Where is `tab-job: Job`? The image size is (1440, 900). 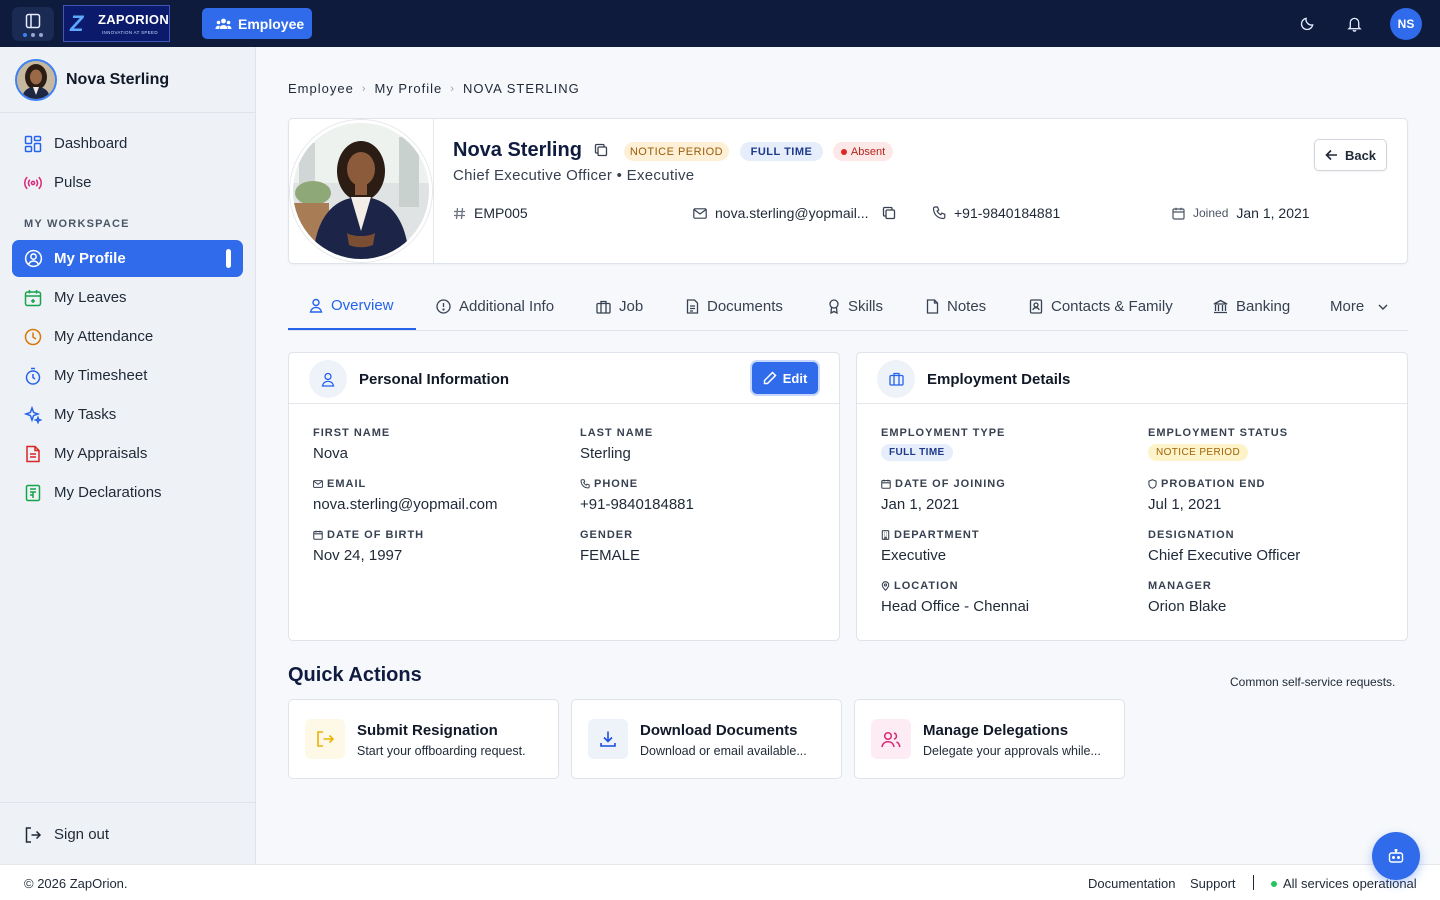 tab-job: Job is located at coordinates (619, 306).